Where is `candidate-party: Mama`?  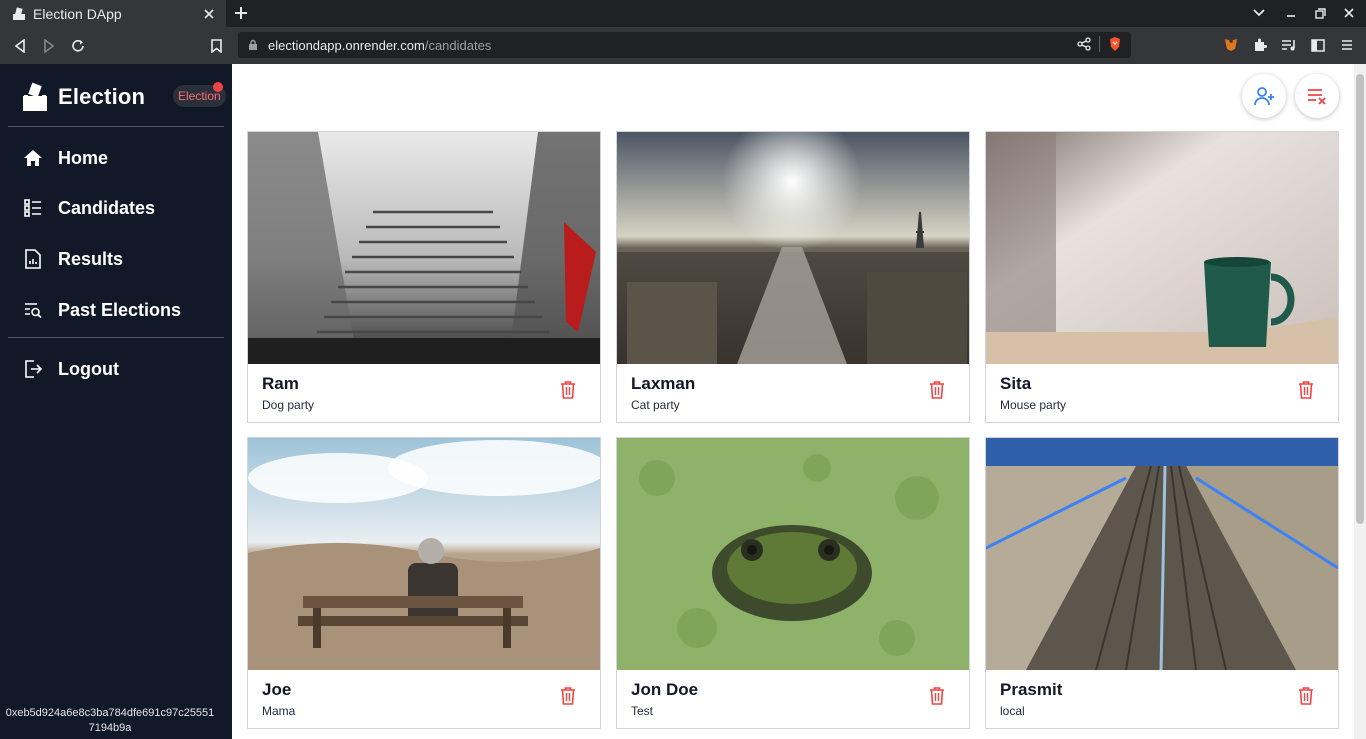 candidate-party: Mama is located at coordinates (279, 711).